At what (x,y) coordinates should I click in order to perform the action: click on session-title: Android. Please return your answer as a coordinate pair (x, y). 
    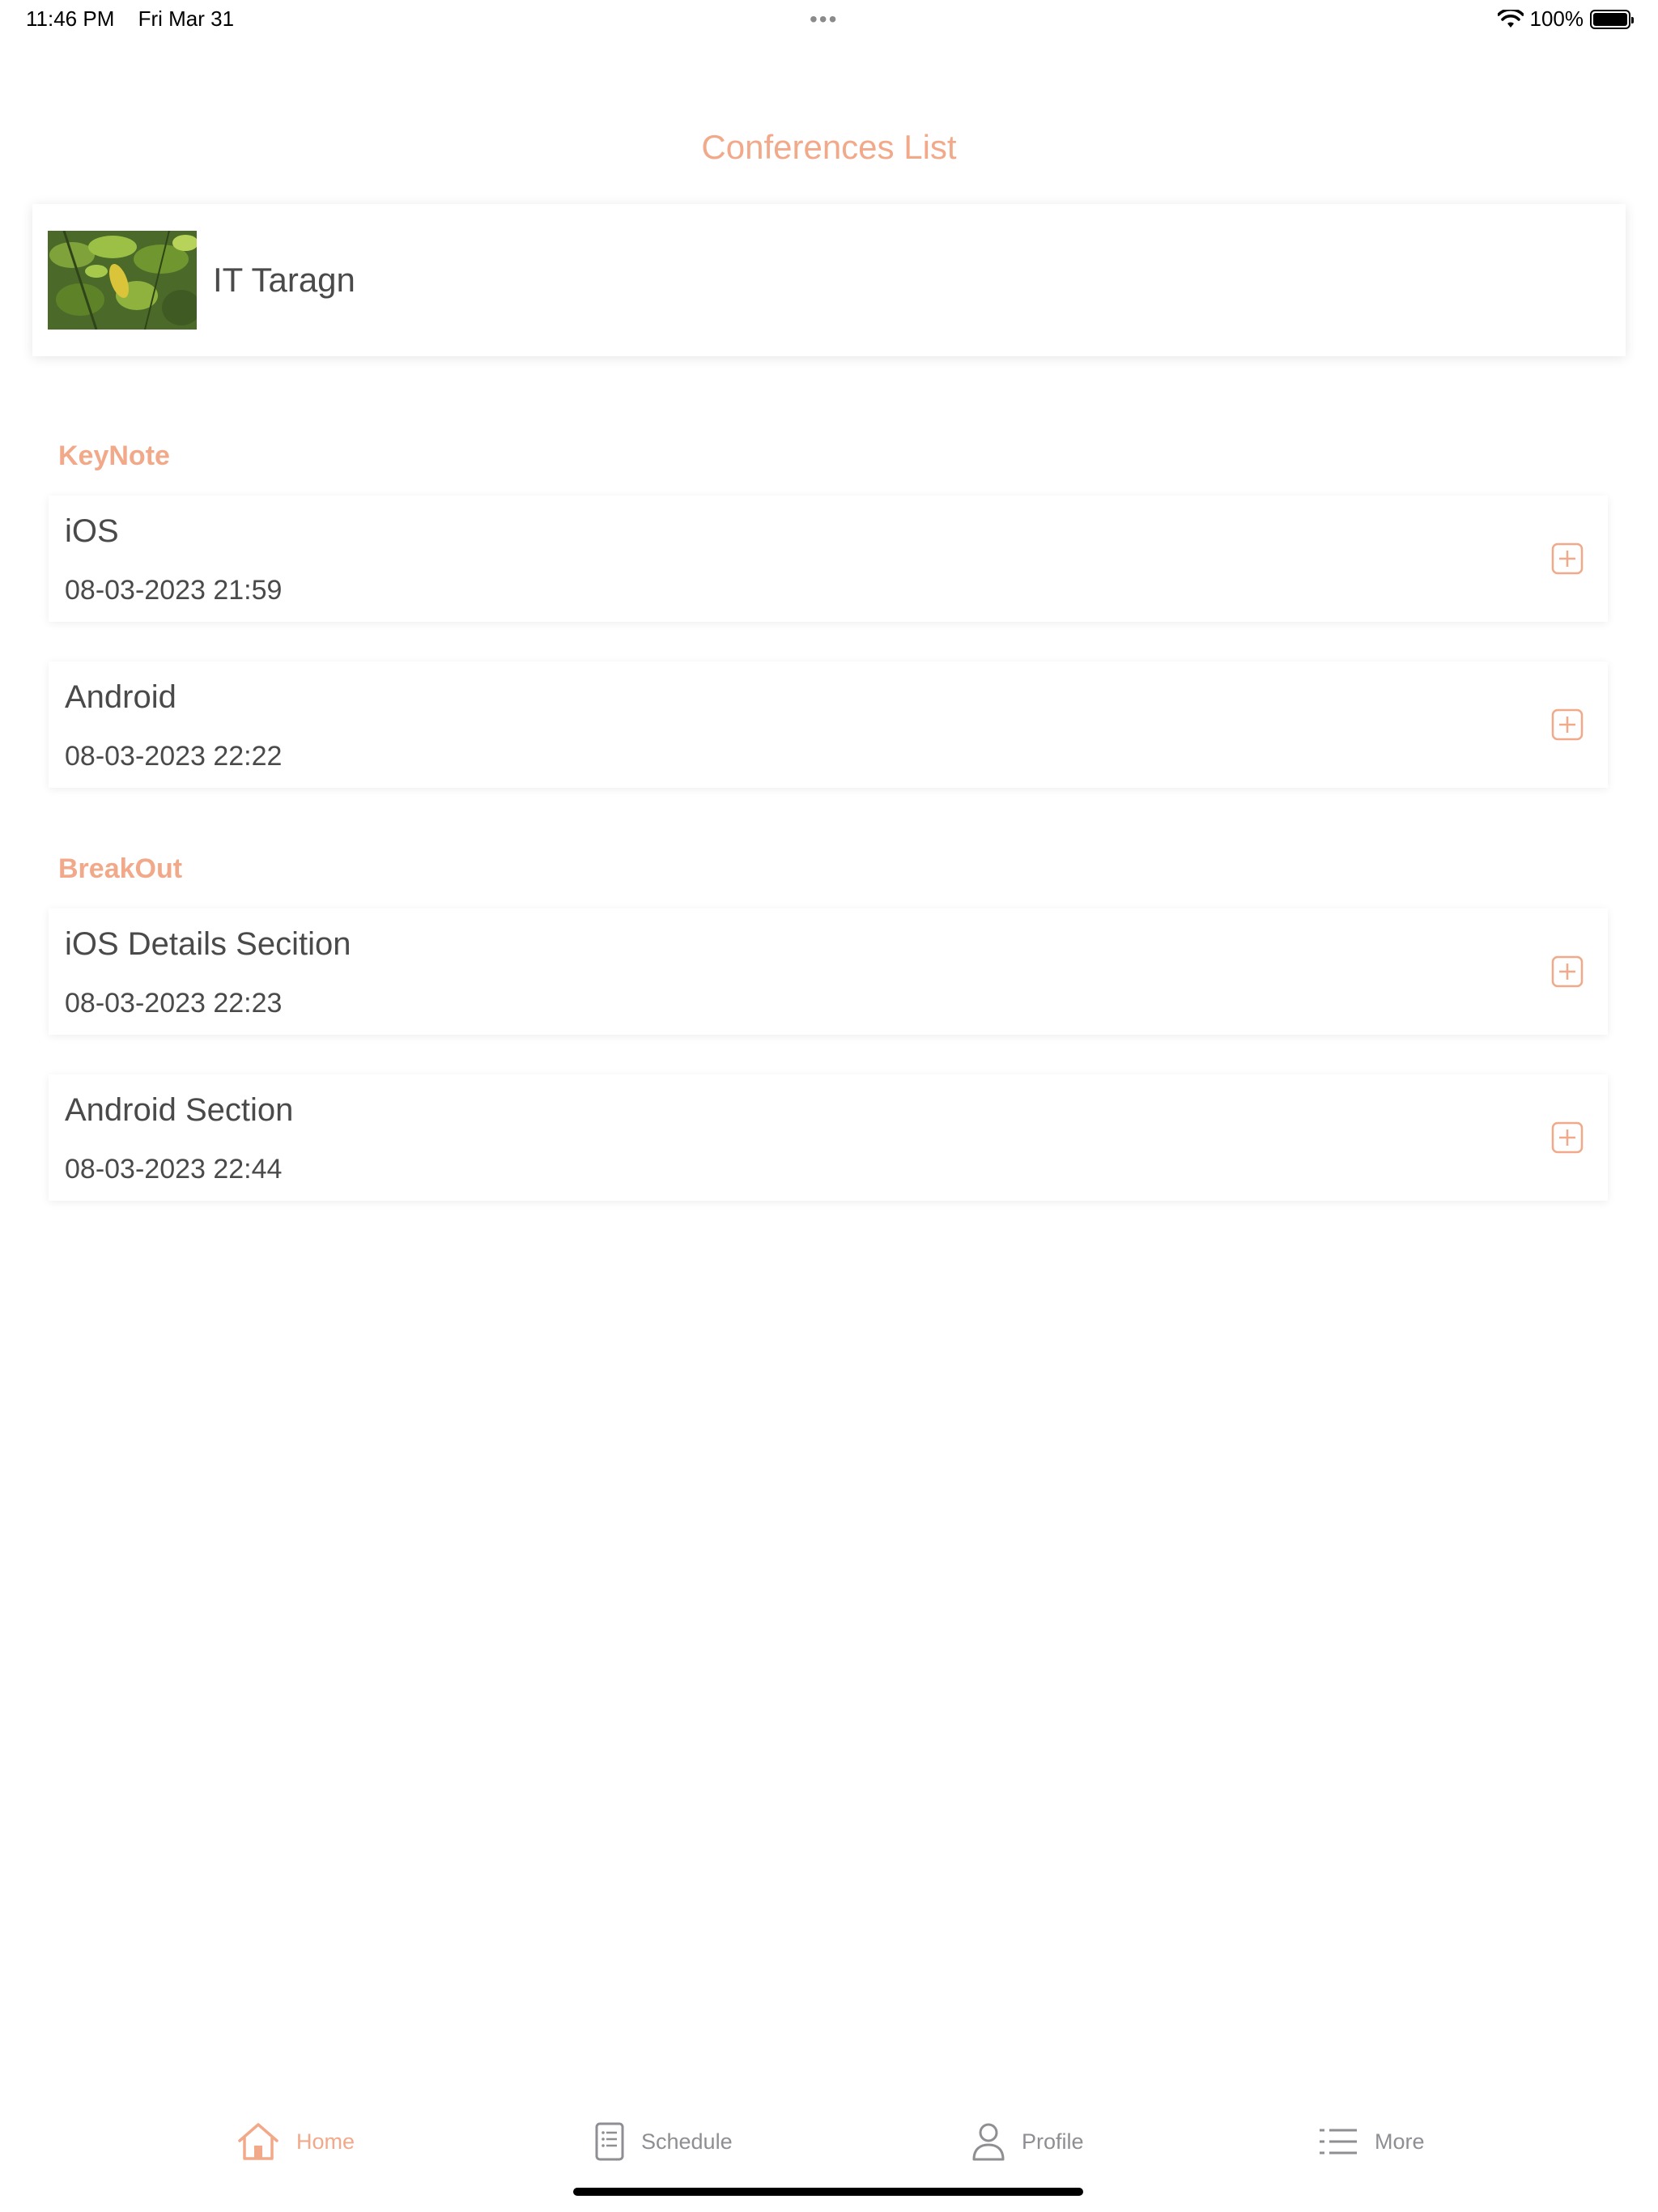
    Looking at the image, I should click on (120, 697).